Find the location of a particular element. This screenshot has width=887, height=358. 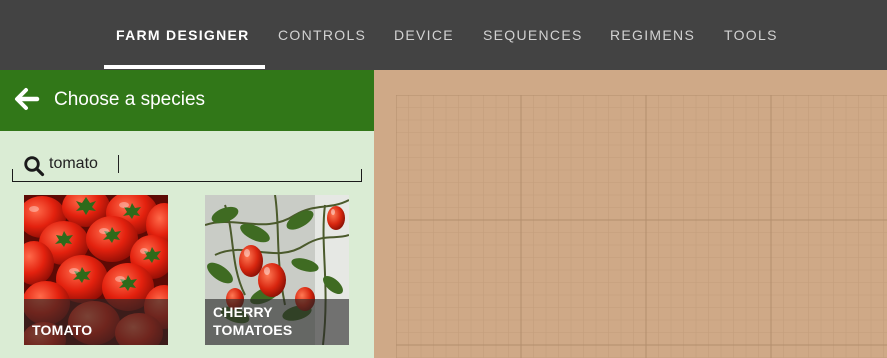

arrow-left-icon is located at coordinates (27, 99).